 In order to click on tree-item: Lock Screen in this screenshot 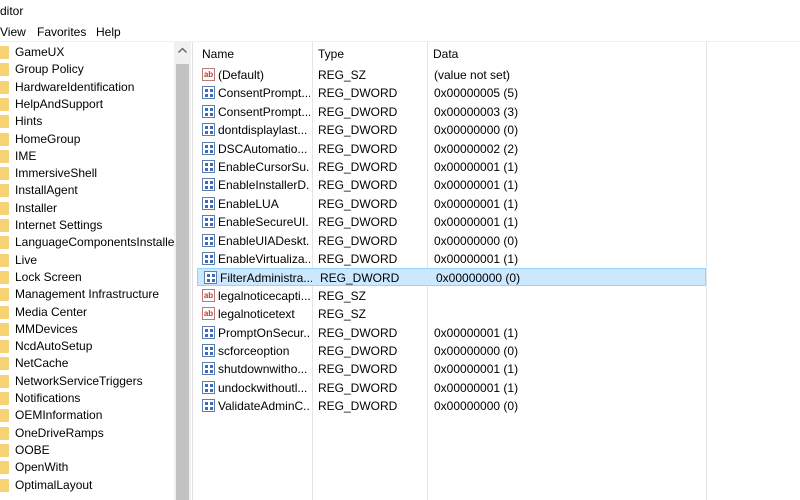, I will do `click(90, 277)`.